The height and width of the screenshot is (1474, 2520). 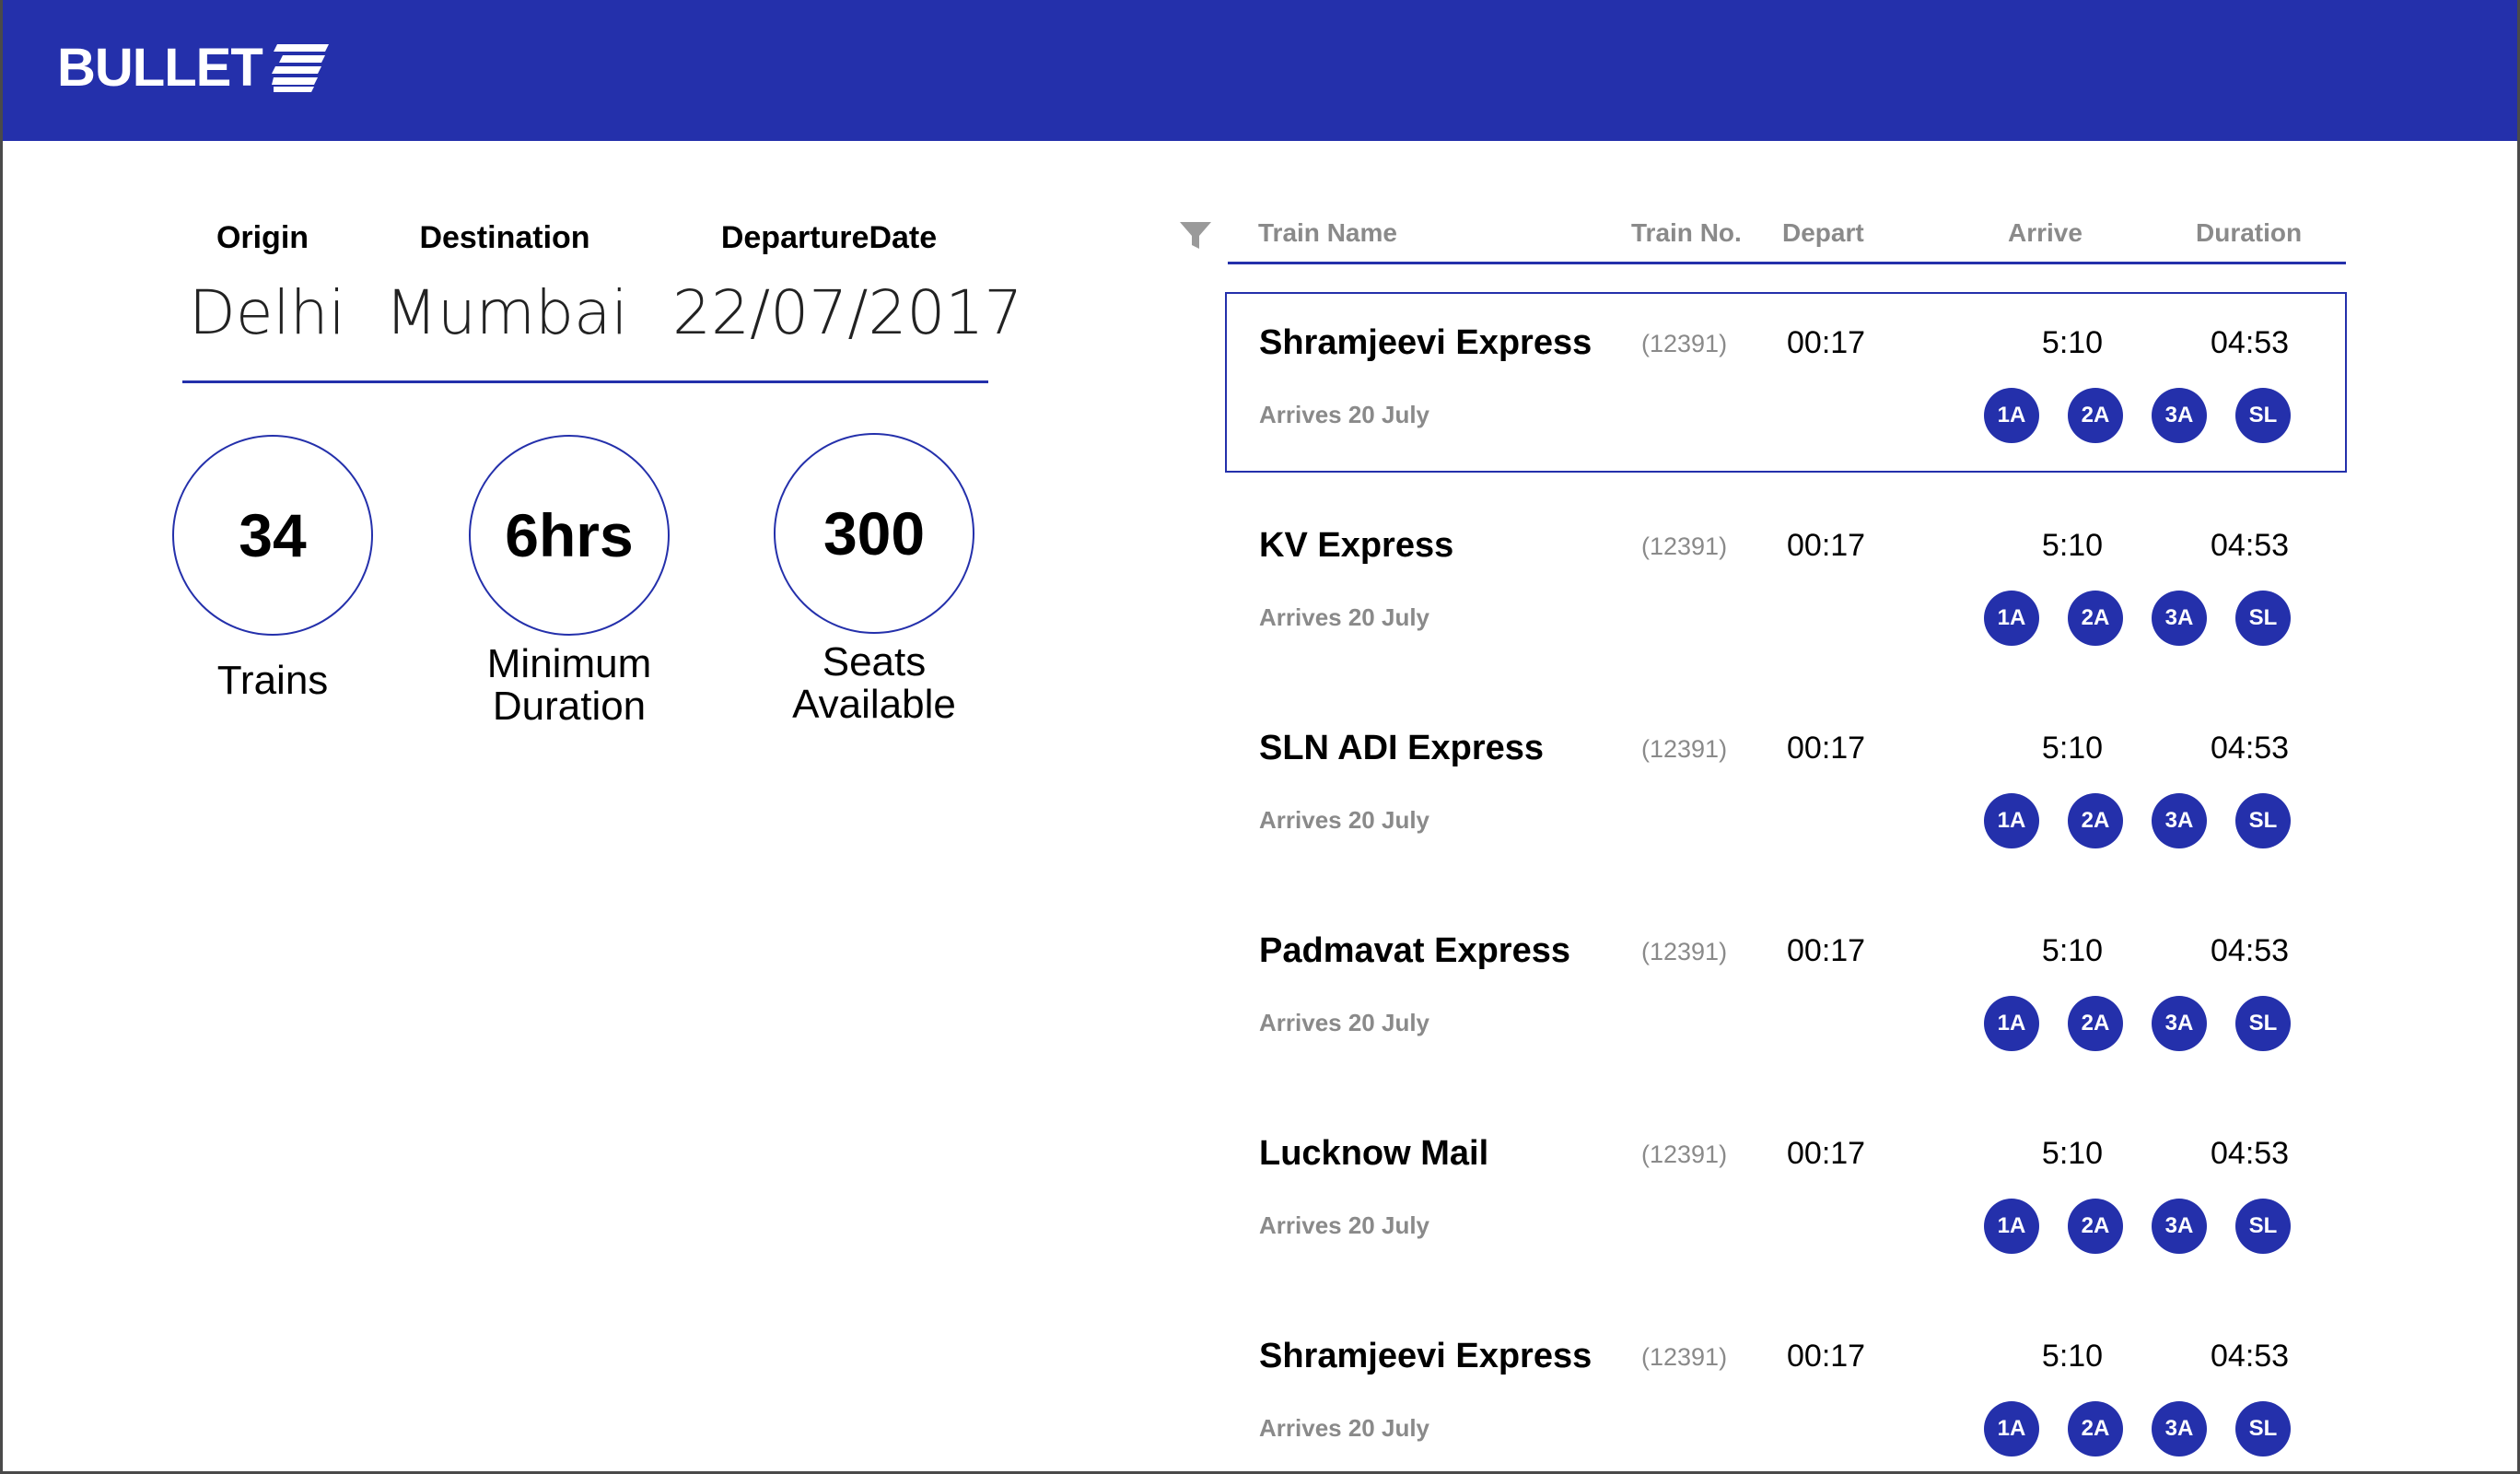 I want to click on departure-date-field: DepartureDate 22/07/2017, so click(x=847, y=284).